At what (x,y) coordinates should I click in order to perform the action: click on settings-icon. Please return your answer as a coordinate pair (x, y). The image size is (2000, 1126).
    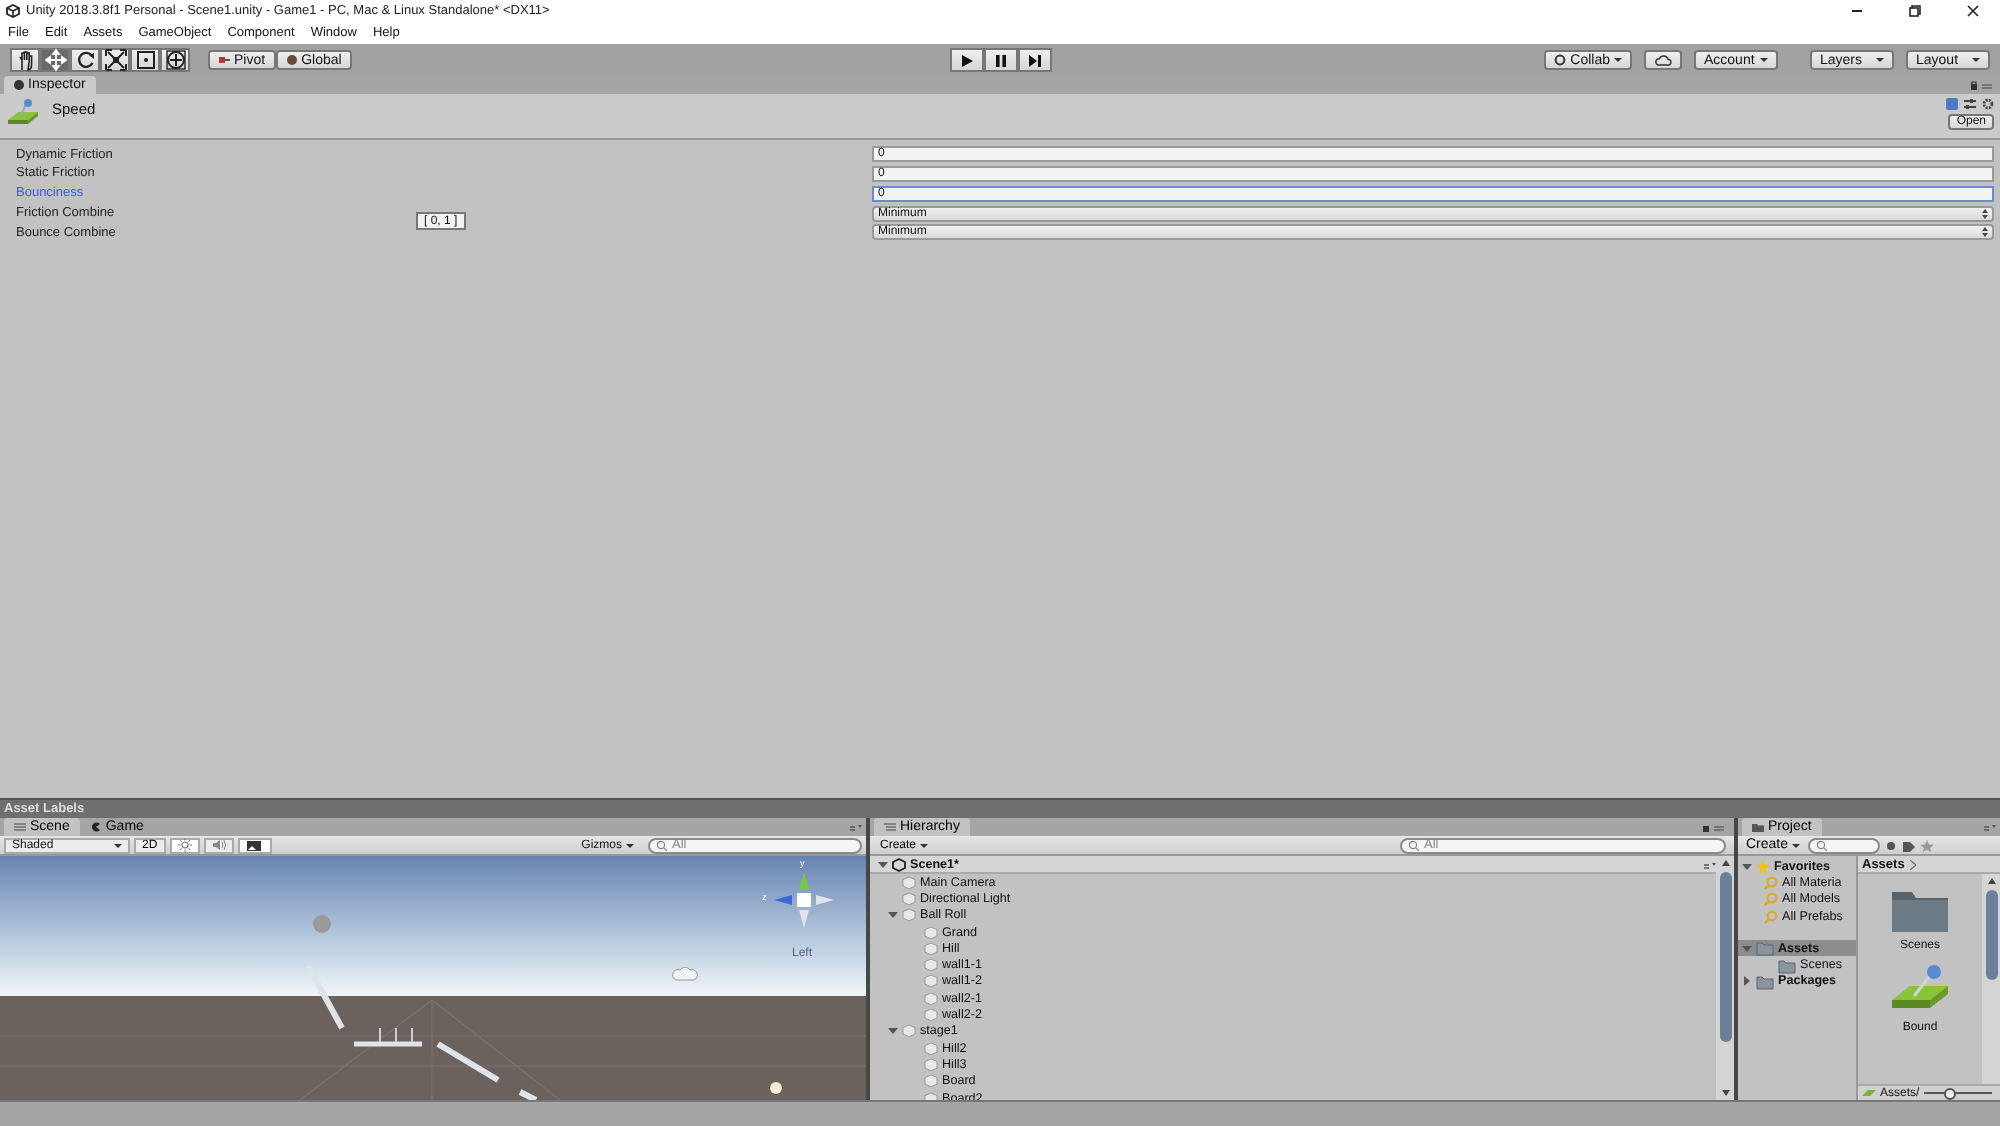
    Looking at the image, I should click on (1988, 104).